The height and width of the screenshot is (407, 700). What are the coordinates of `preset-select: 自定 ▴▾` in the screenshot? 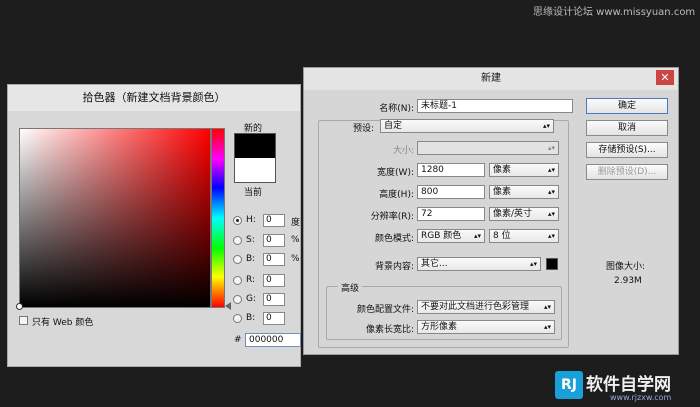 It's located at (467, 126).